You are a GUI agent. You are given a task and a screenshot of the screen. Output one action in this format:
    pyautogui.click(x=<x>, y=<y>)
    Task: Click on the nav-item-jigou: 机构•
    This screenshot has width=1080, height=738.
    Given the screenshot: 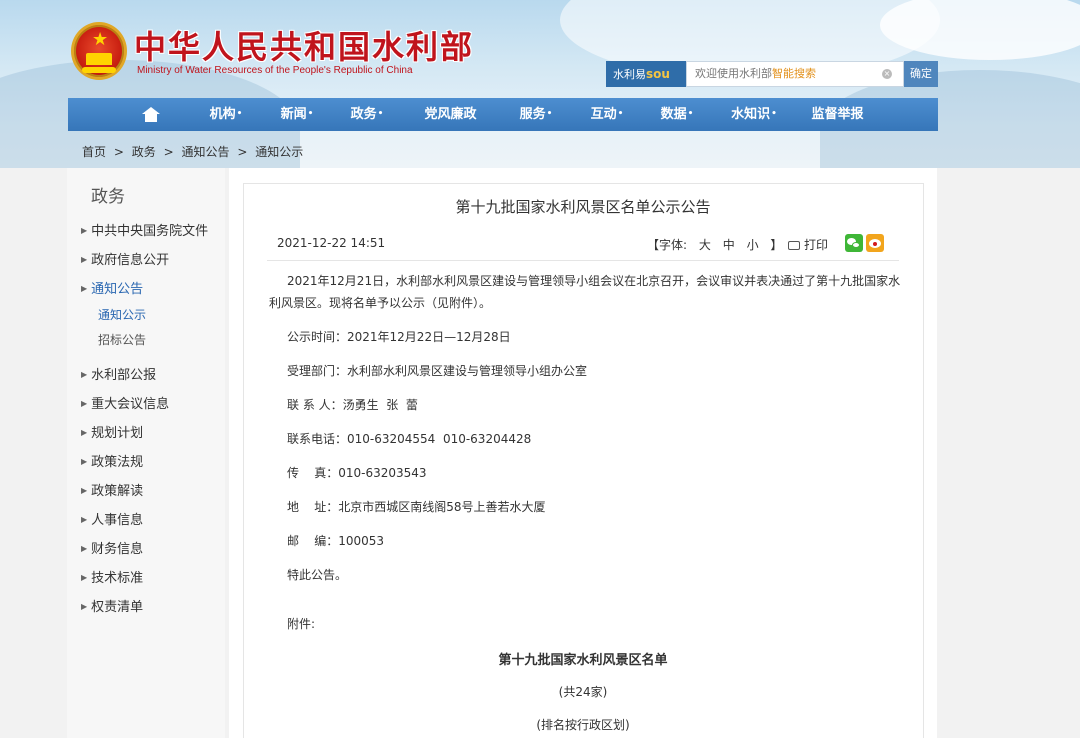 What is the action you would take?
    pyautogui.click(x=226, y=114)
    